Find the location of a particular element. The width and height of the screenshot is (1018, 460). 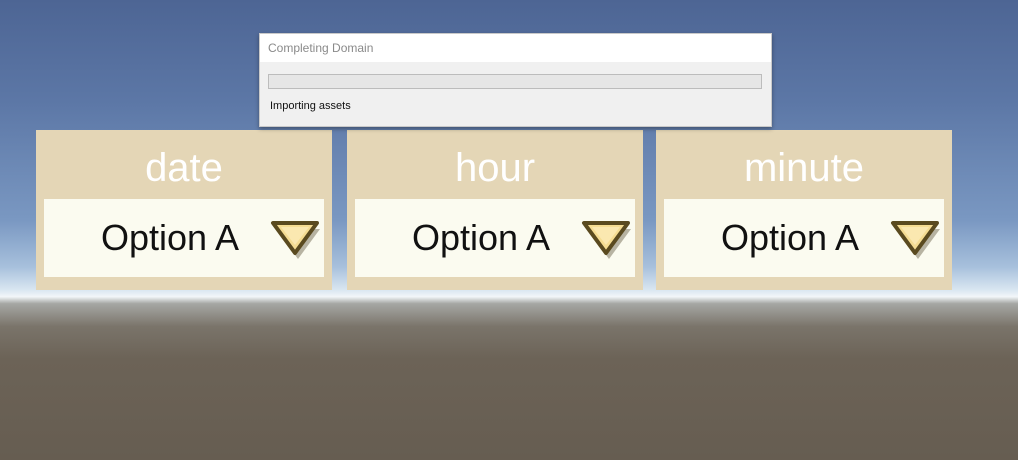

hour-dropdown: Option A is located at coordinates (495, 238).